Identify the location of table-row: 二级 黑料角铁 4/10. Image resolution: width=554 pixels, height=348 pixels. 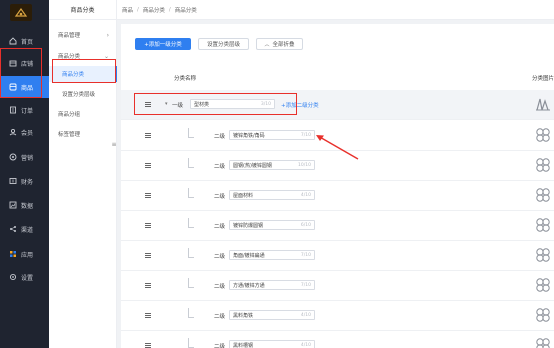
(337, 316).